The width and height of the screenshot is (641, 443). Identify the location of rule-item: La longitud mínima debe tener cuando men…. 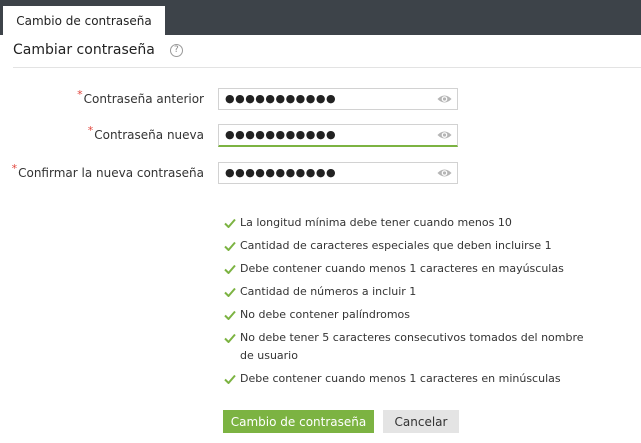
(422, 223).